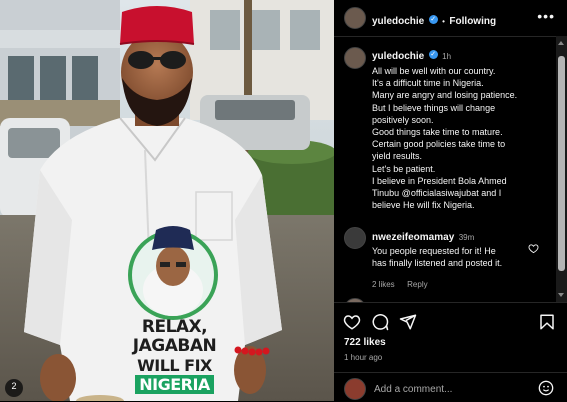 The height and width of the screenshot is (402, 567). I want to click on caption-verified-badge-icon: ✓, so click(433, 55).